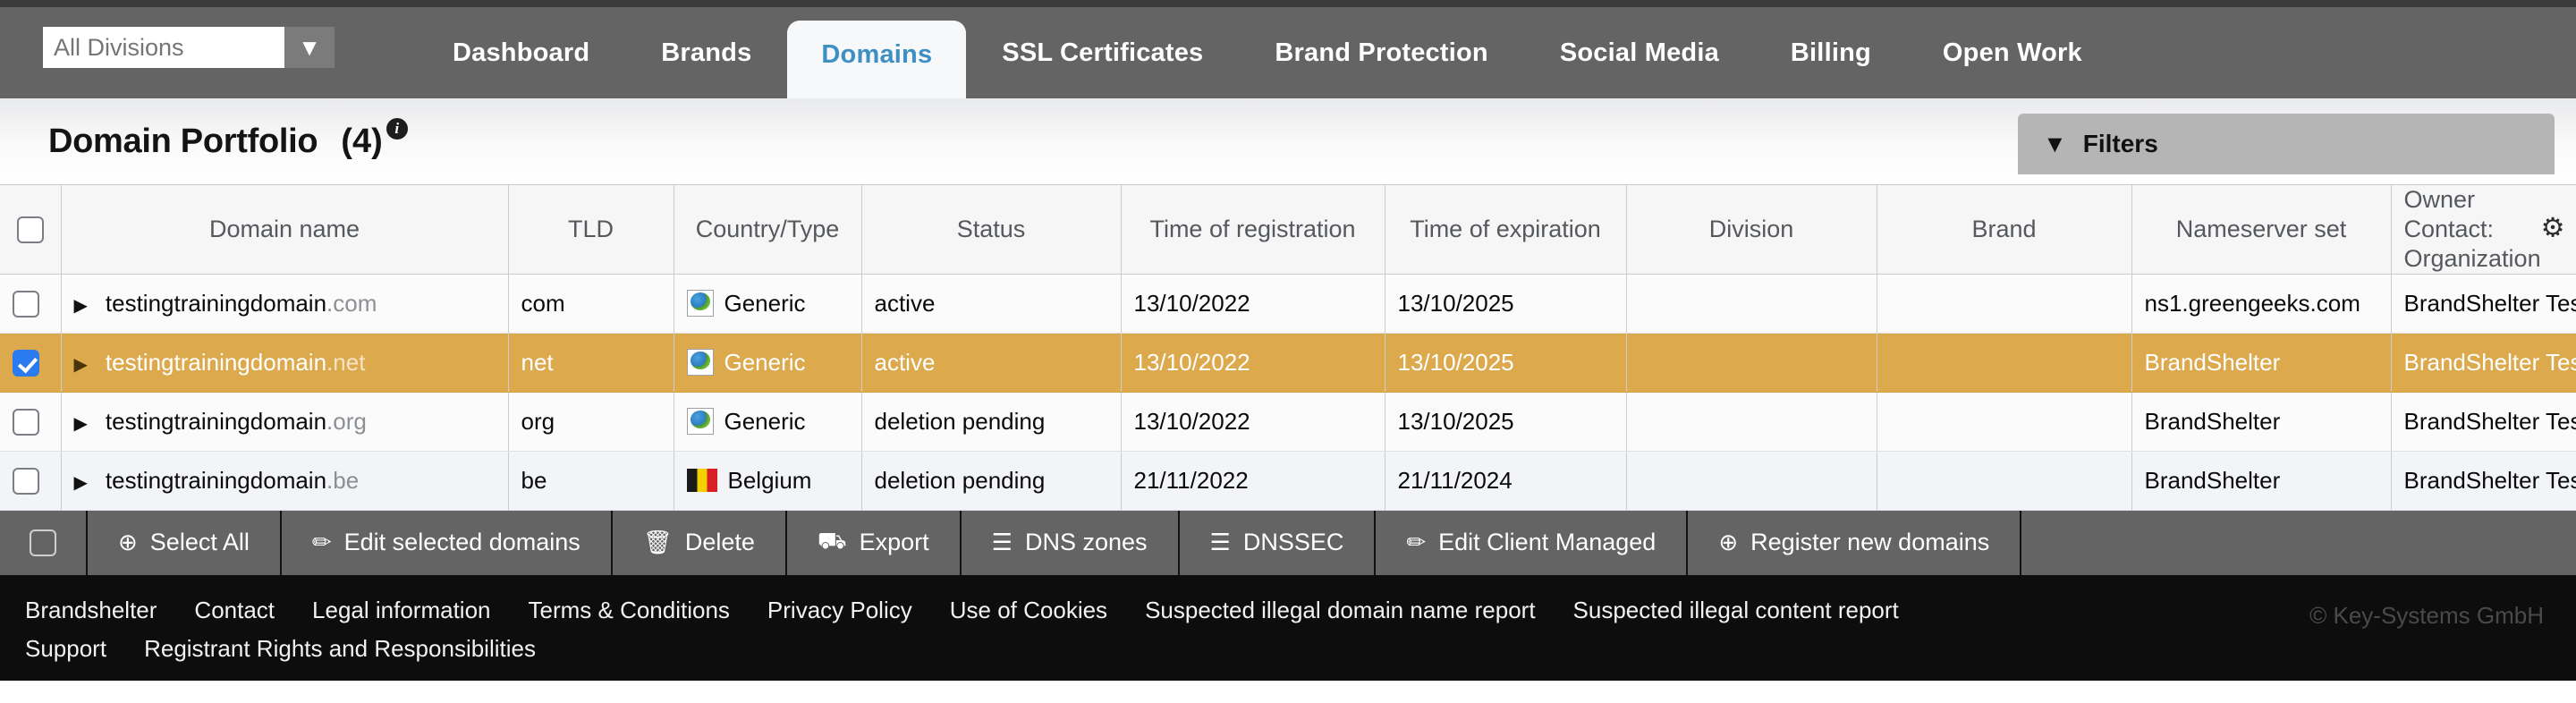  What do you see at coordinates (1855, 543) in the screenshot?
I see `register-new-domains-button: ⊕ Register new domains` at bounding box center [1855, 543].